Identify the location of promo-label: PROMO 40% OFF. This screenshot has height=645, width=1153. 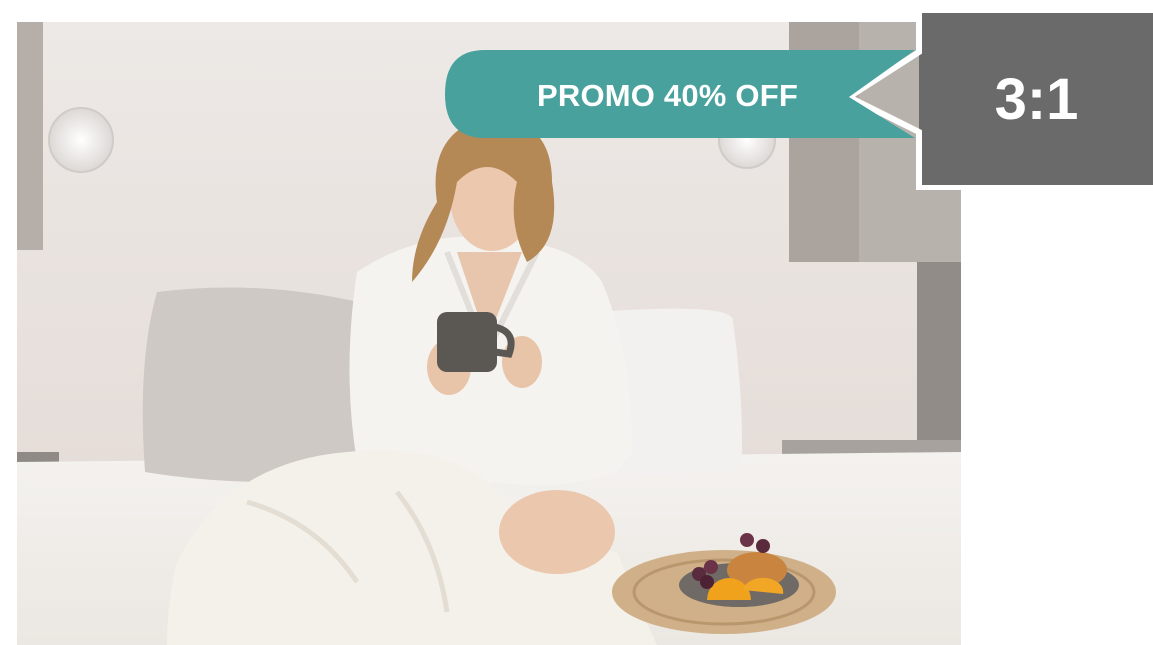
(667, 95).